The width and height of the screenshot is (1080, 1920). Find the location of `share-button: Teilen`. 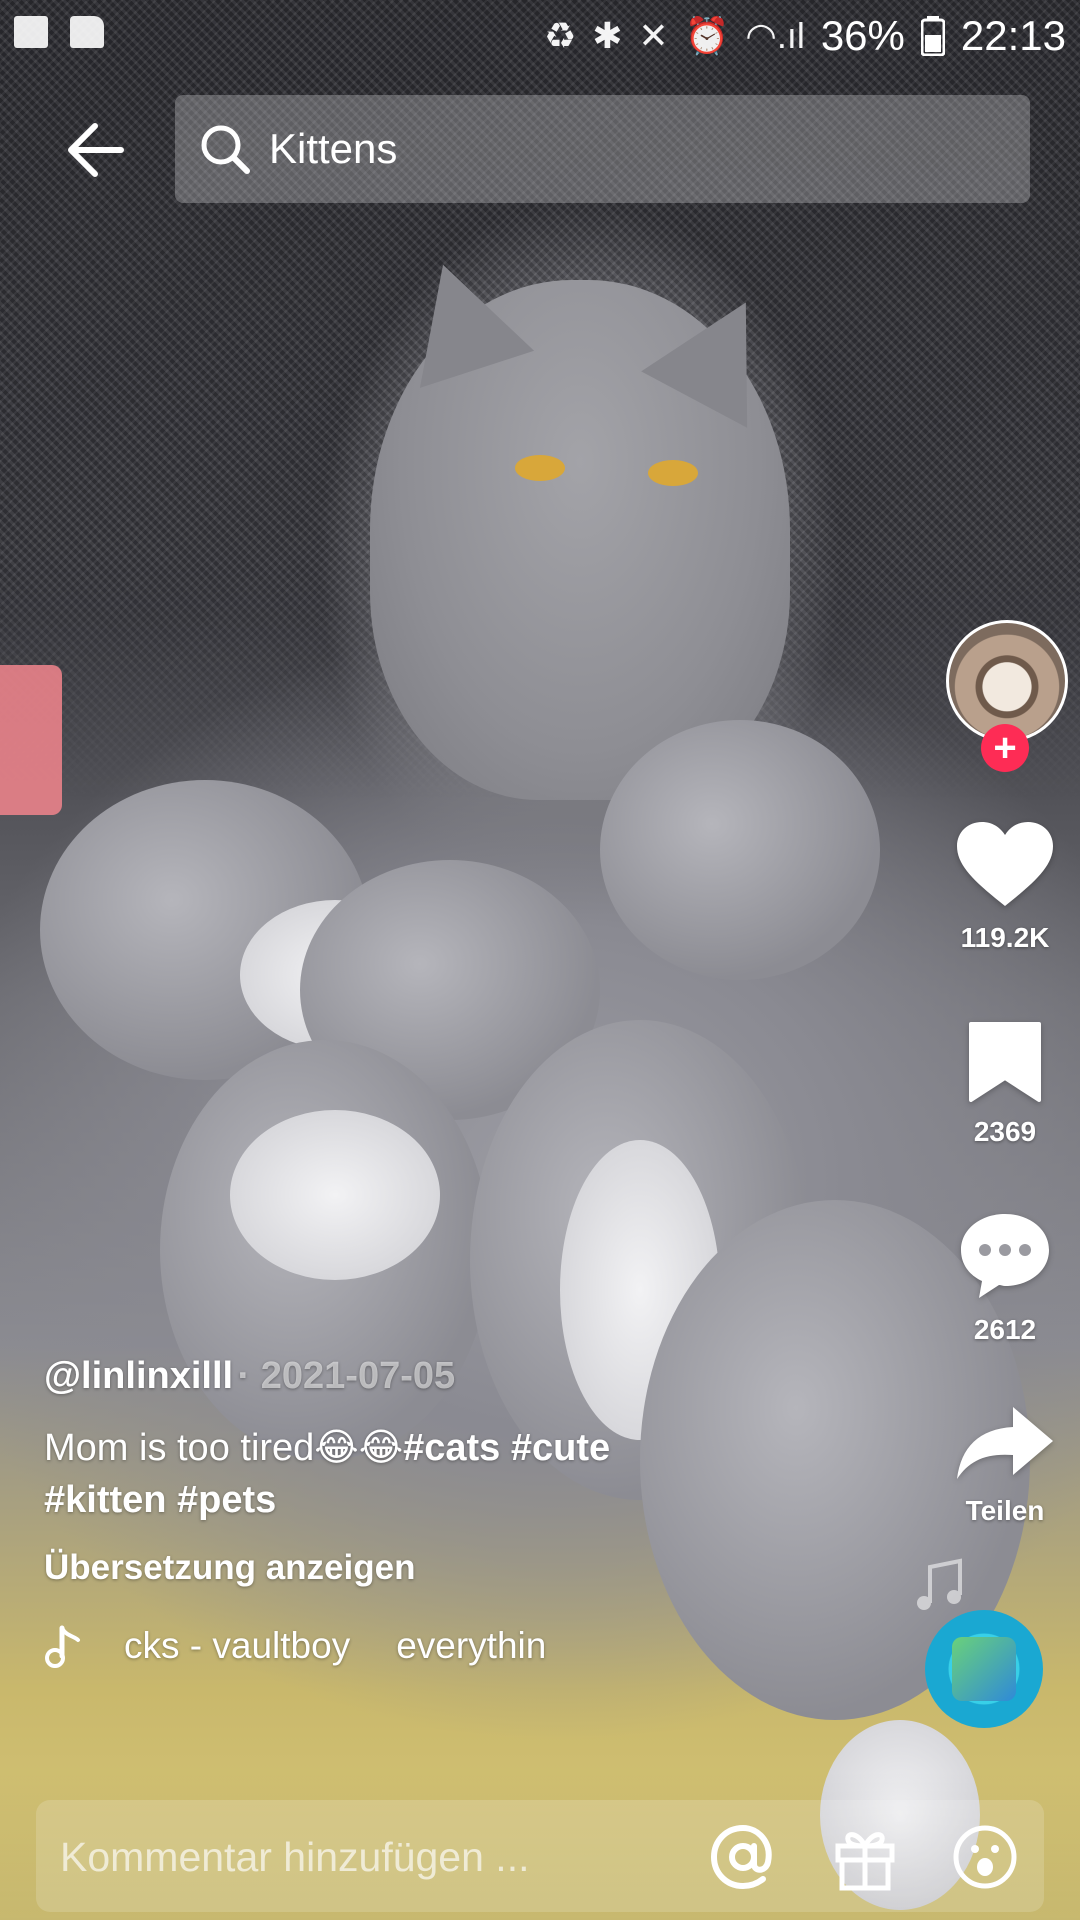

share-button: Teilen is located at coordinates (1005, 1466).